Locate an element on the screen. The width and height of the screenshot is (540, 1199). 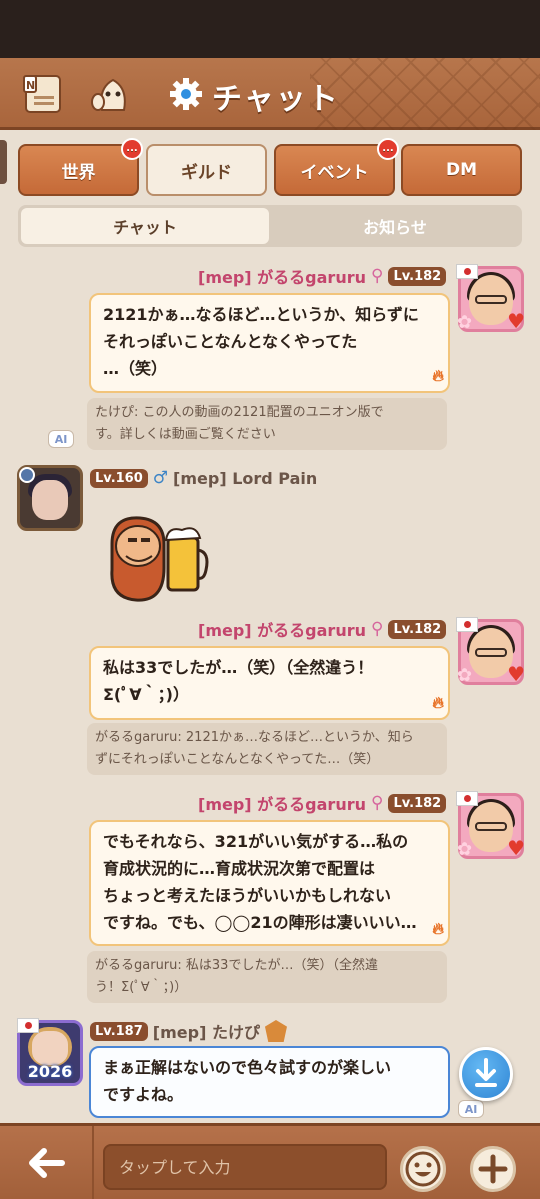
message-text-line: まぁ正解はないので色々試すのが楽しい is located at coordinates (247, 1067).